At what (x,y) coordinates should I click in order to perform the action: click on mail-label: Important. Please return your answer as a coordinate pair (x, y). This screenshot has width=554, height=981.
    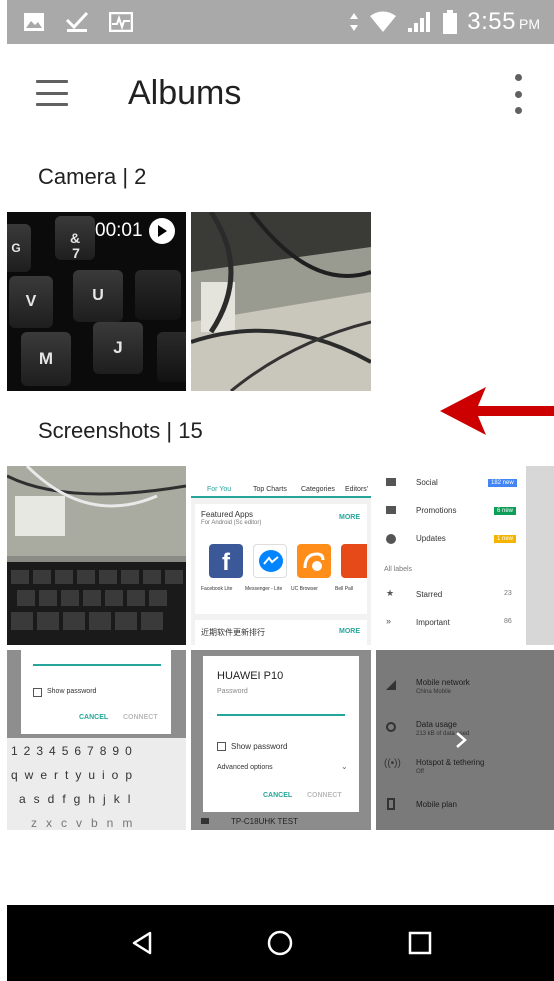
    Looking at the image, I should click on (433, 622).